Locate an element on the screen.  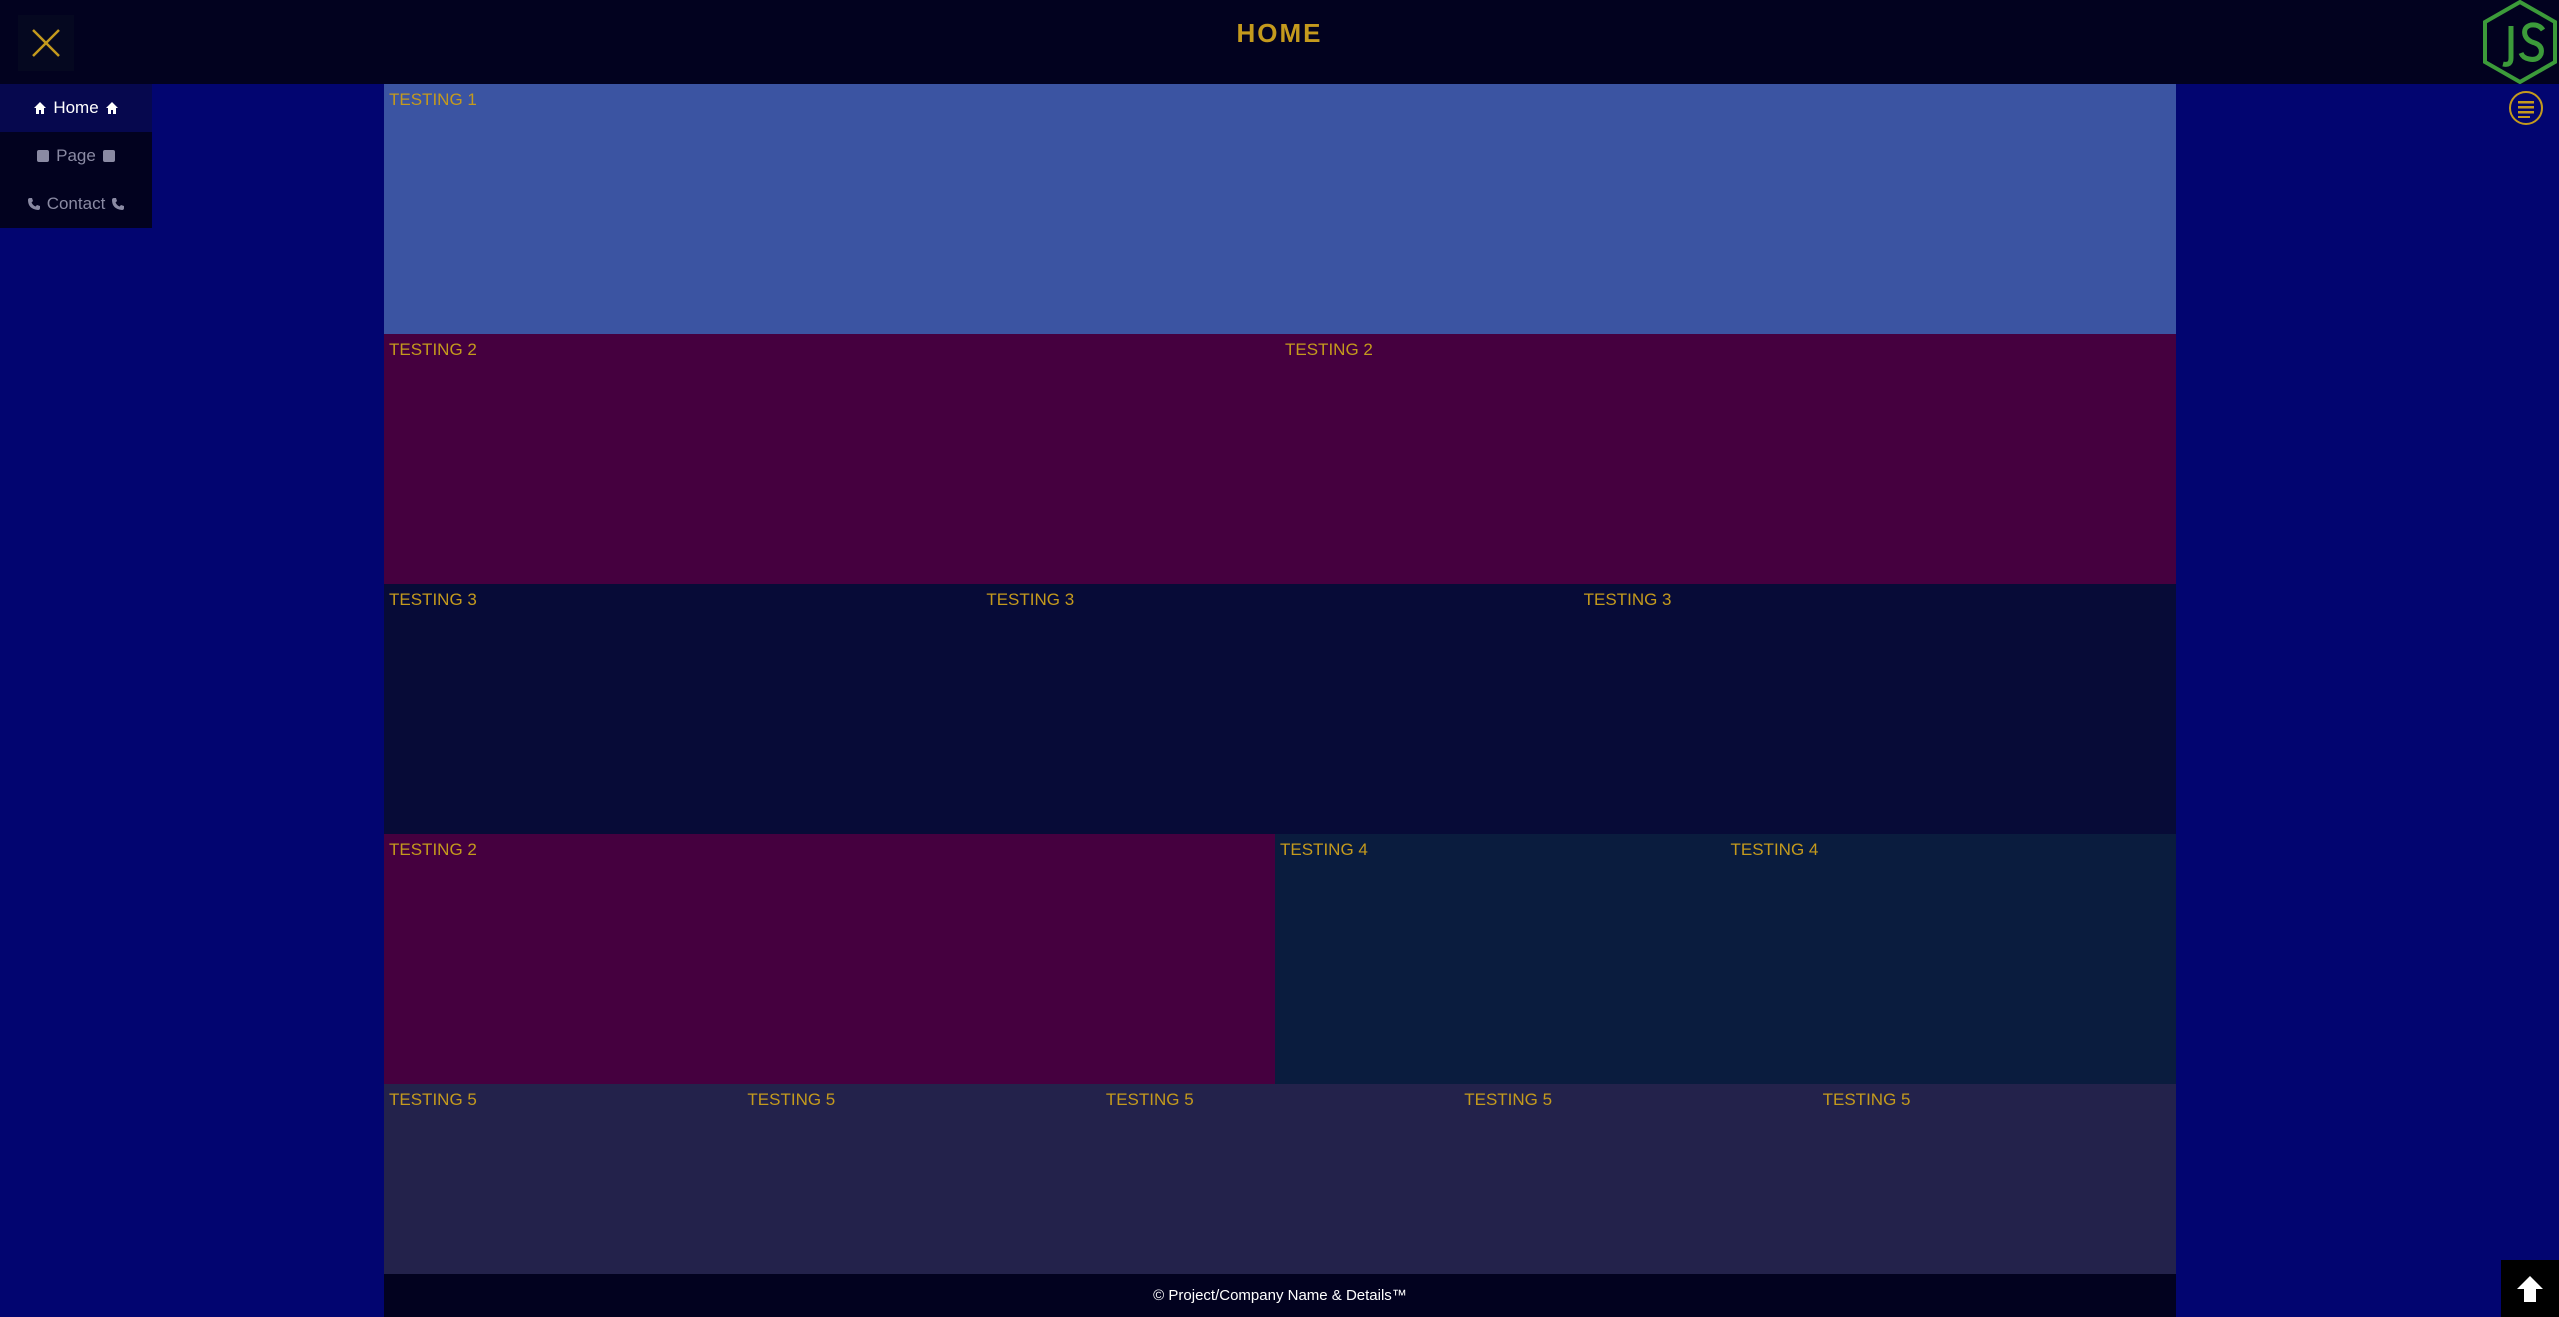
sidebar-item-contact: Contact is located at coordinates (76, 204).